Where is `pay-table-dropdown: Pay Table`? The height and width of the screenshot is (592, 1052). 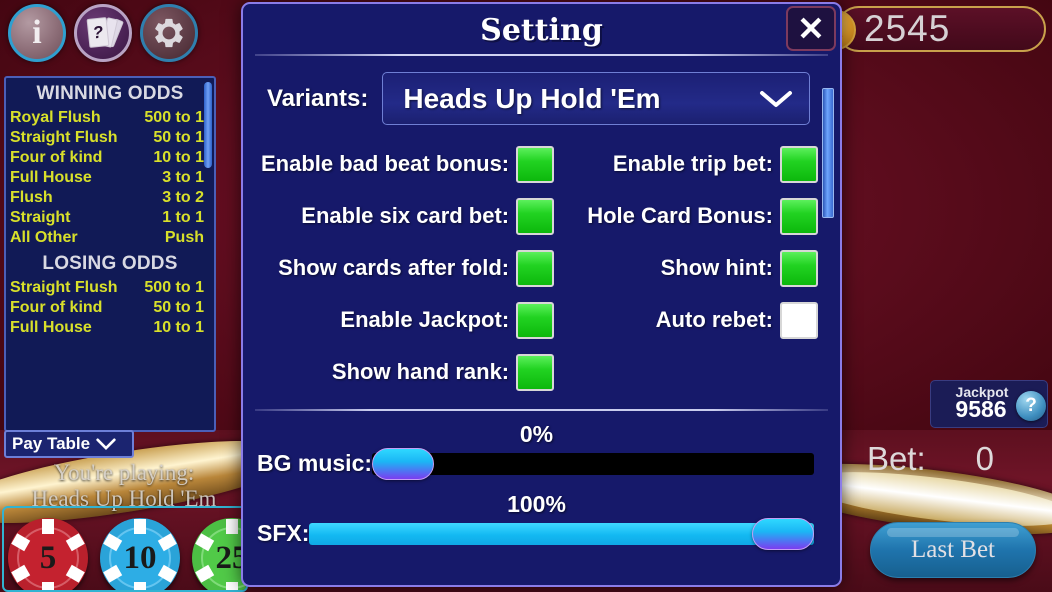 pay-table-dropdown: Pay Table is located at coordinates (69, 444).